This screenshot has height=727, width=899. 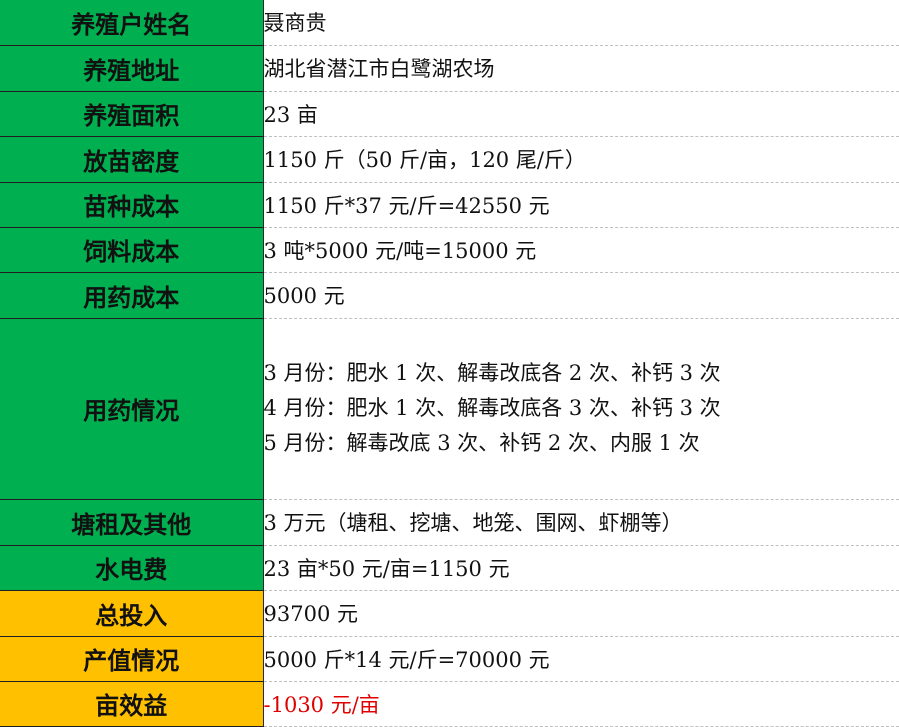 What do you see at coordinates (581, 567) in the screenshot?
I see `row-value: 23 亩*50 元/亩=1150 元` at bounding box center [581, 567].